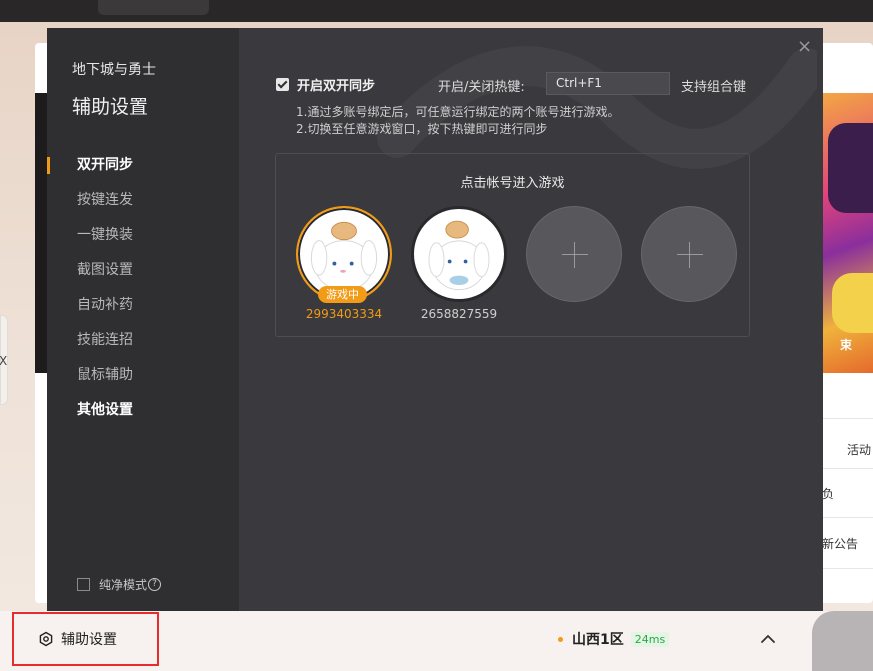 This screenshot has width=873, height=671. I want to click on settings-nav: 双开同步 按键连发 一键换装 截图设置 自动补药 技能连招 鼠标辅助 其他设置, so click(143, 288).